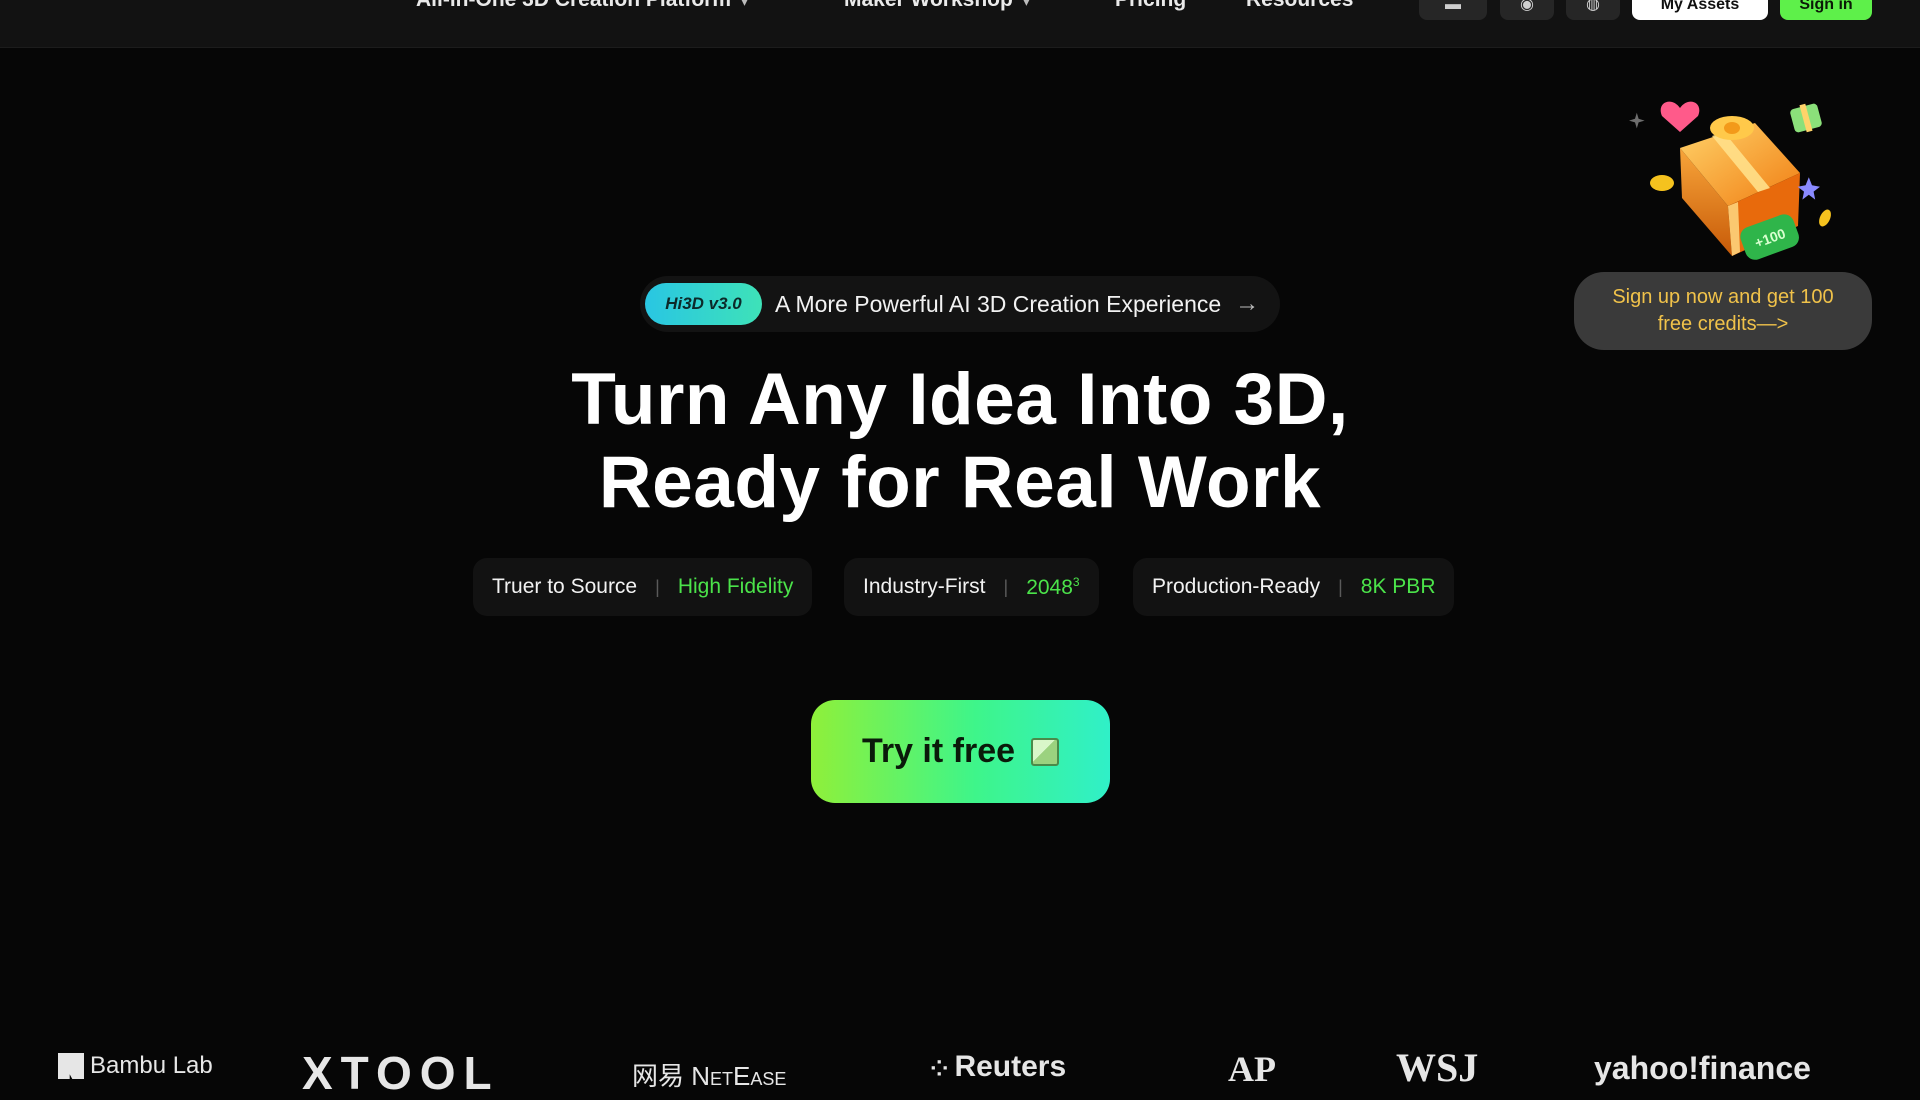 The height and width of the screenshot is (1100, 1920). What do you see at coordinates (1593, 6) in the screenshot?
I see `globe-icon: ◍` at bounding box center [1593, 6].